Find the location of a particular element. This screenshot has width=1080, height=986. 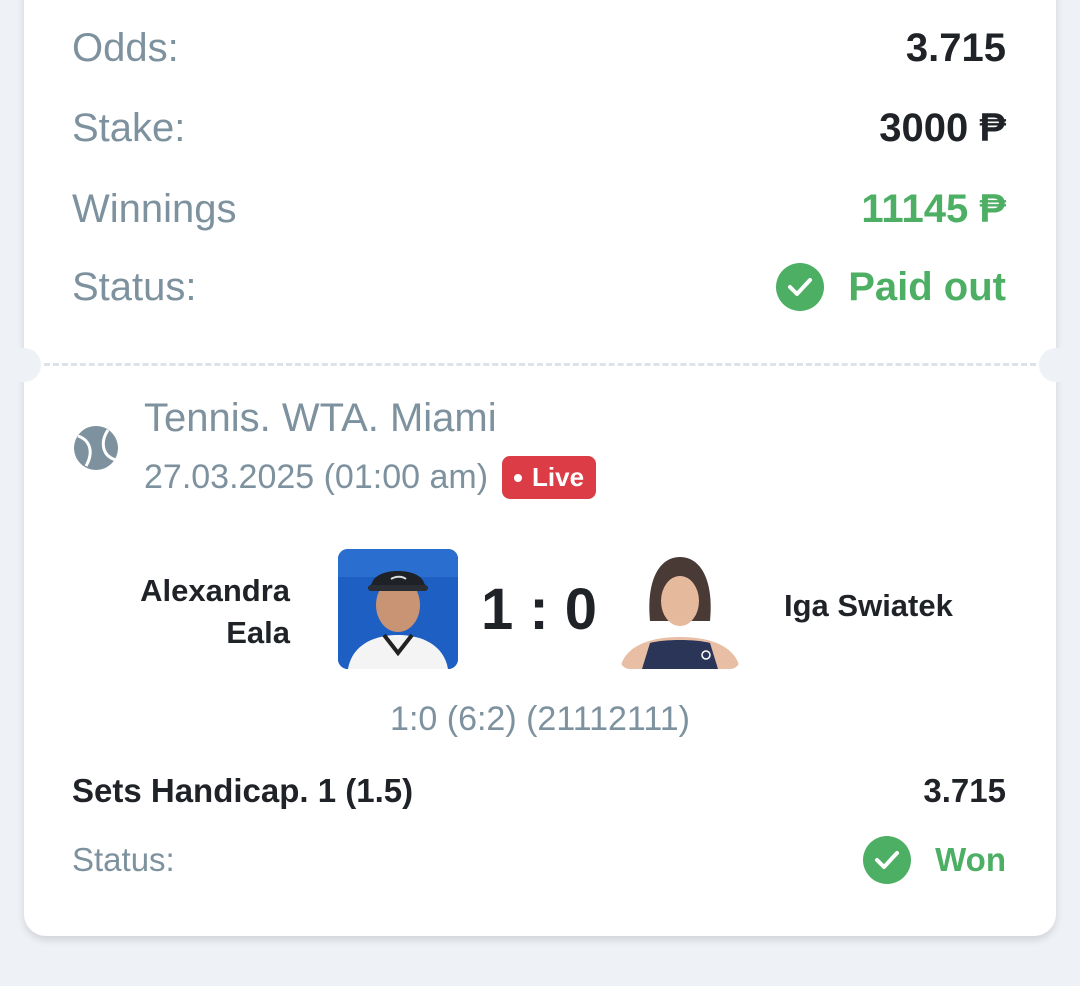

status-label: Status: is located at coordinates (134, 286).